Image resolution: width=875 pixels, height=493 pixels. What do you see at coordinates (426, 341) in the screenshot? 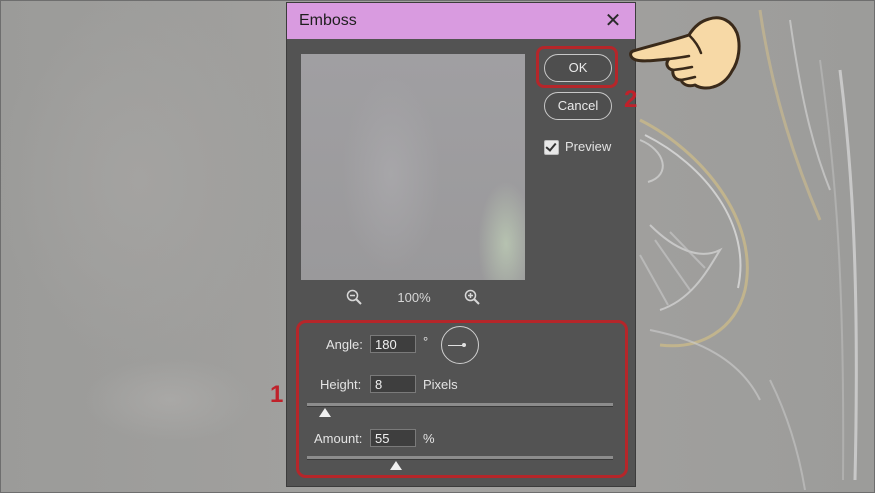
I see `angle-unit: °` at bounding box center [426, 341].